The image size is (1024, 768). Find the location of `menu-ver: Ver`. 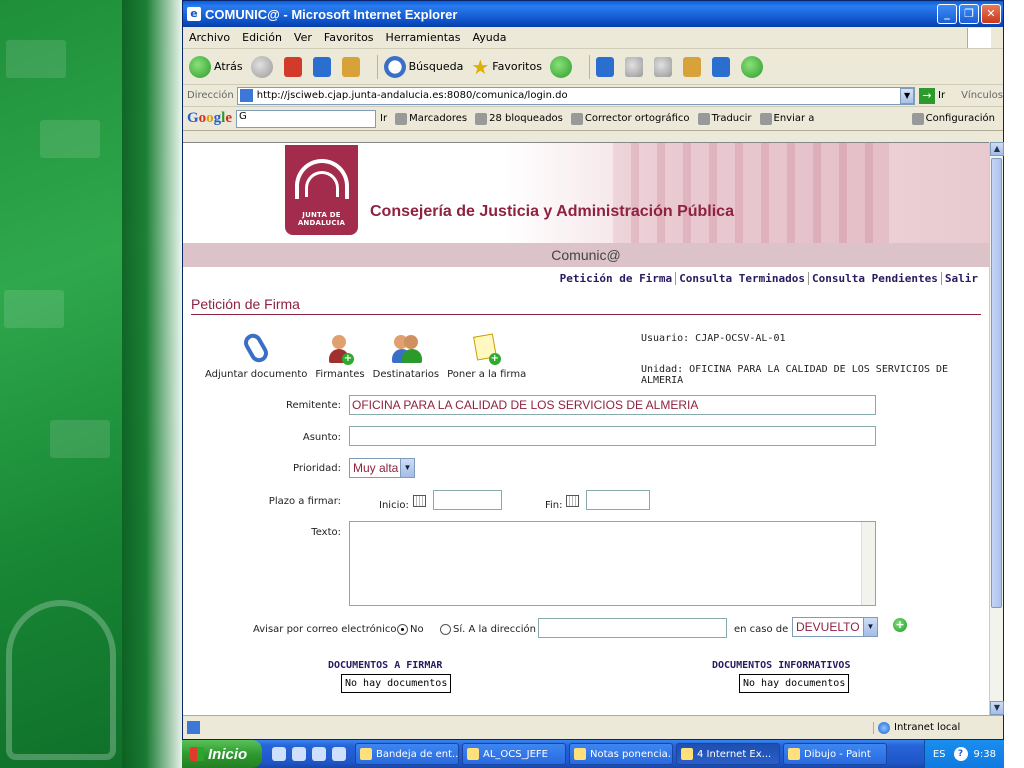

menu-ver: Ver is located at coordinates (303, 37).